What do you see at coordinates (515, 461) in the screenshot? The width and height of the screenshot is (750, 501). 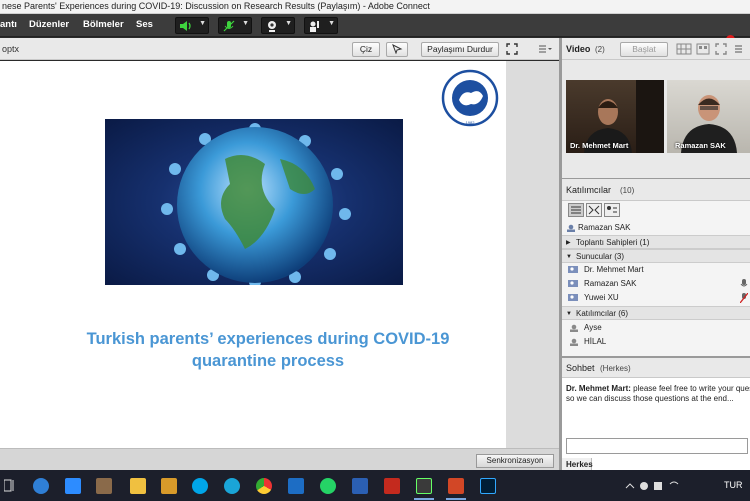 I see `sync-button: Senkronizasyon` at bounding box center [515, 461].